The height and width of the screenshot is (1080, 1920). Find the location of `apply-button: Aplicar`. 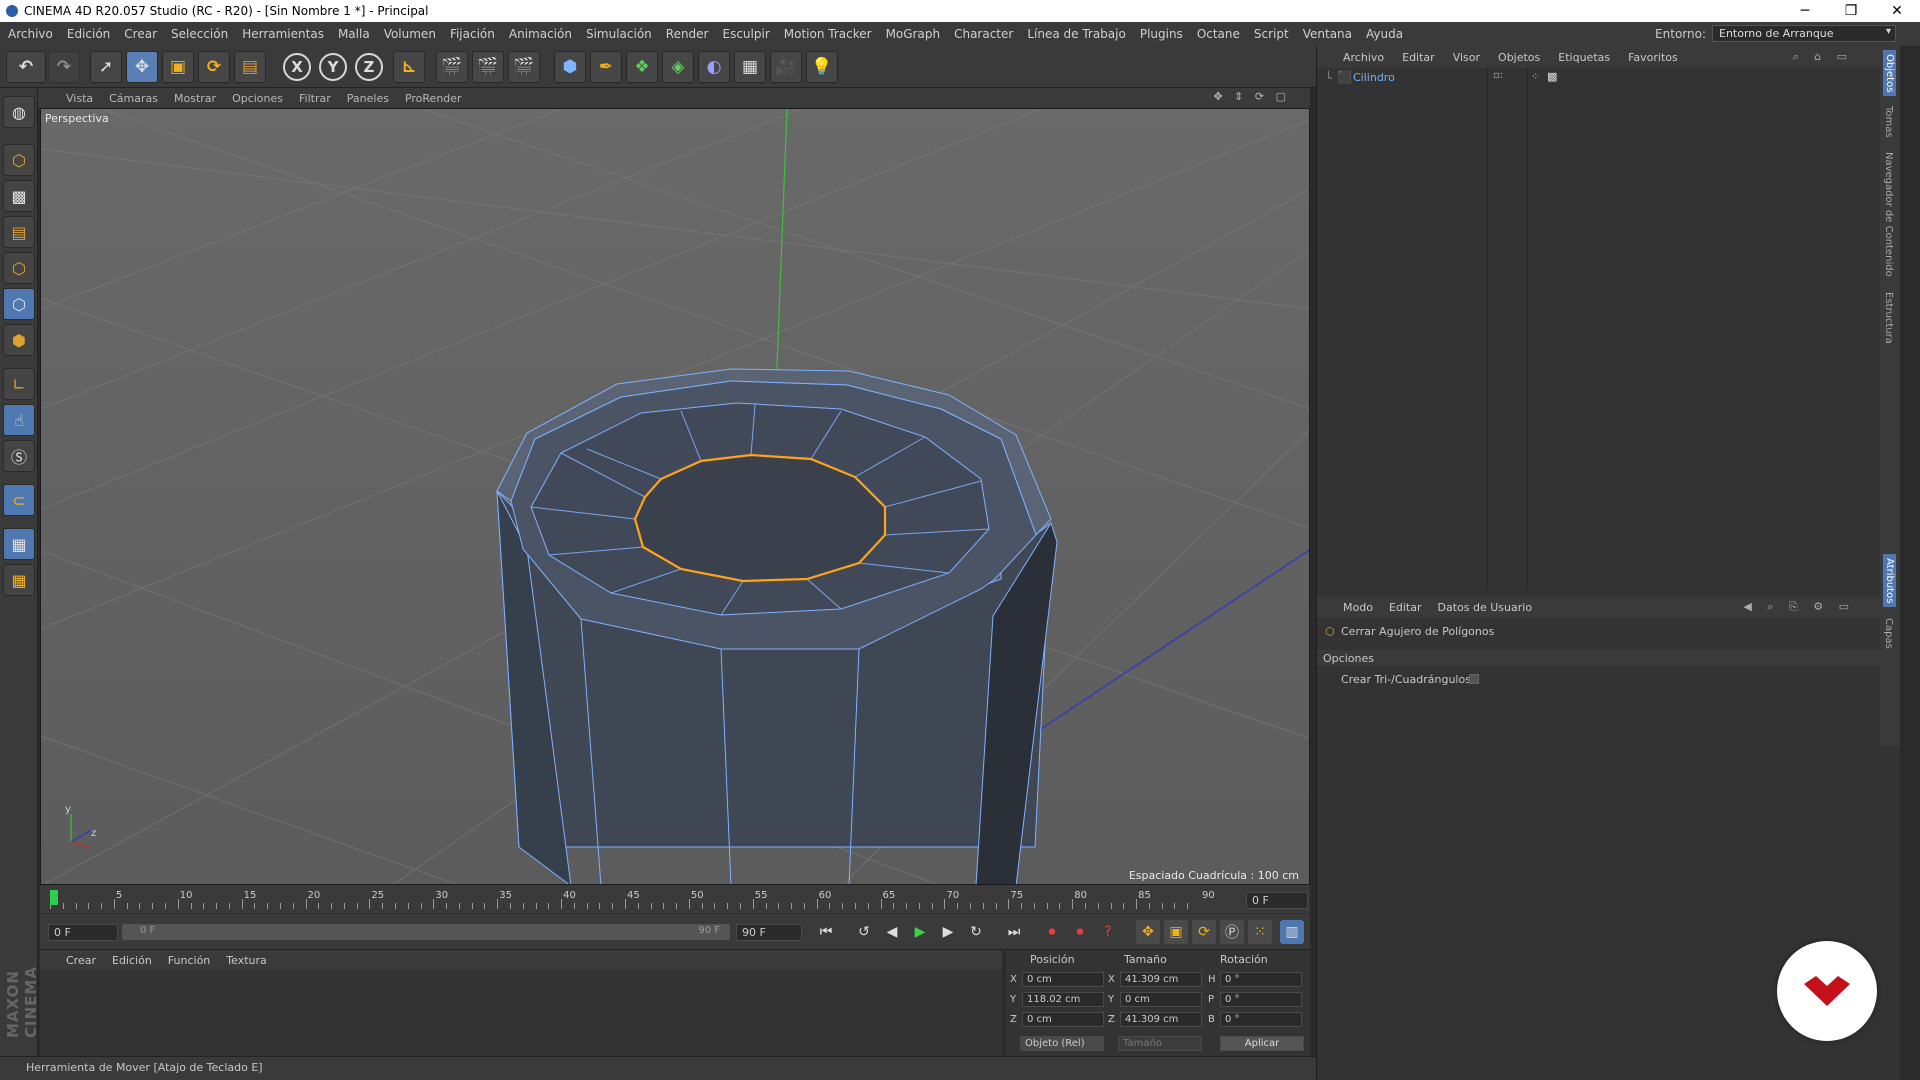

apply-button: Aplicar is located at coordinates (1262, 1043).